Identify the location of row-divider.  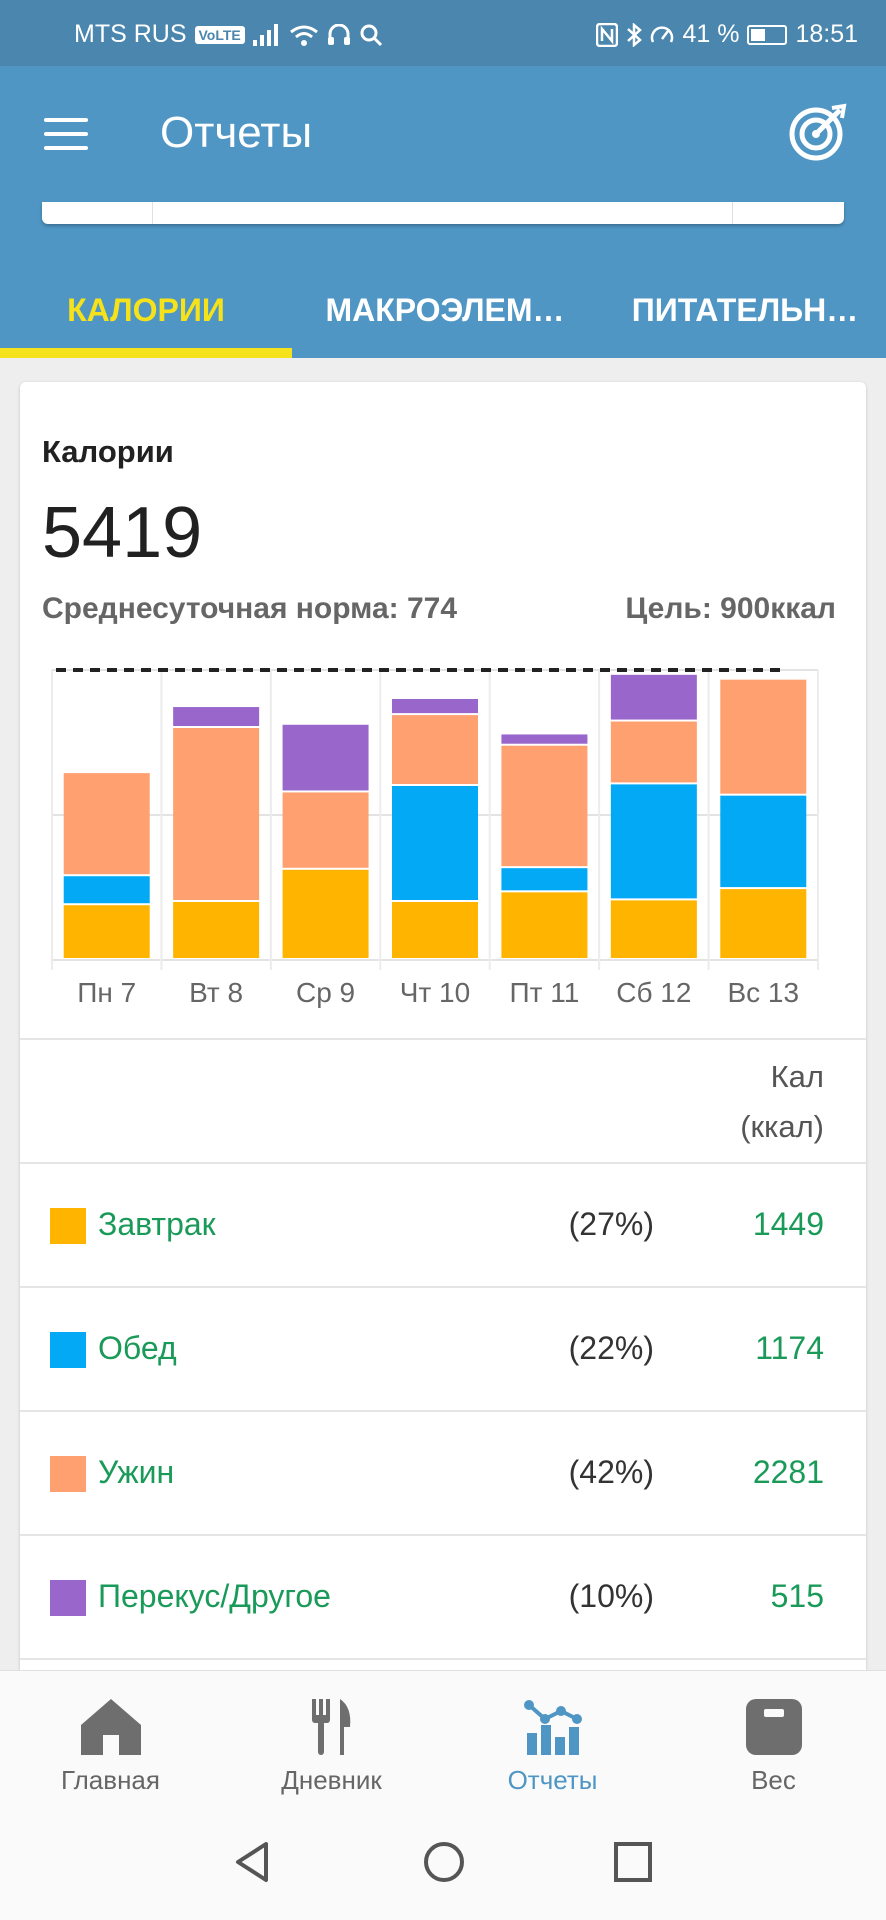
(443, 1659).